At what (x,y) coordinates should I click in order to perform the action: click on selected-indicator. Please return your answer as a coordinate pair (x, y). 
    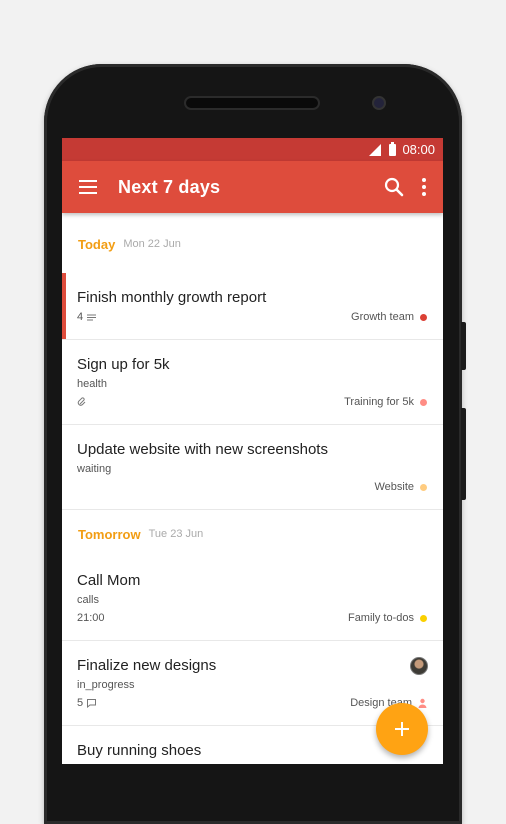
    Looking at the image, I should click on (64, 306).